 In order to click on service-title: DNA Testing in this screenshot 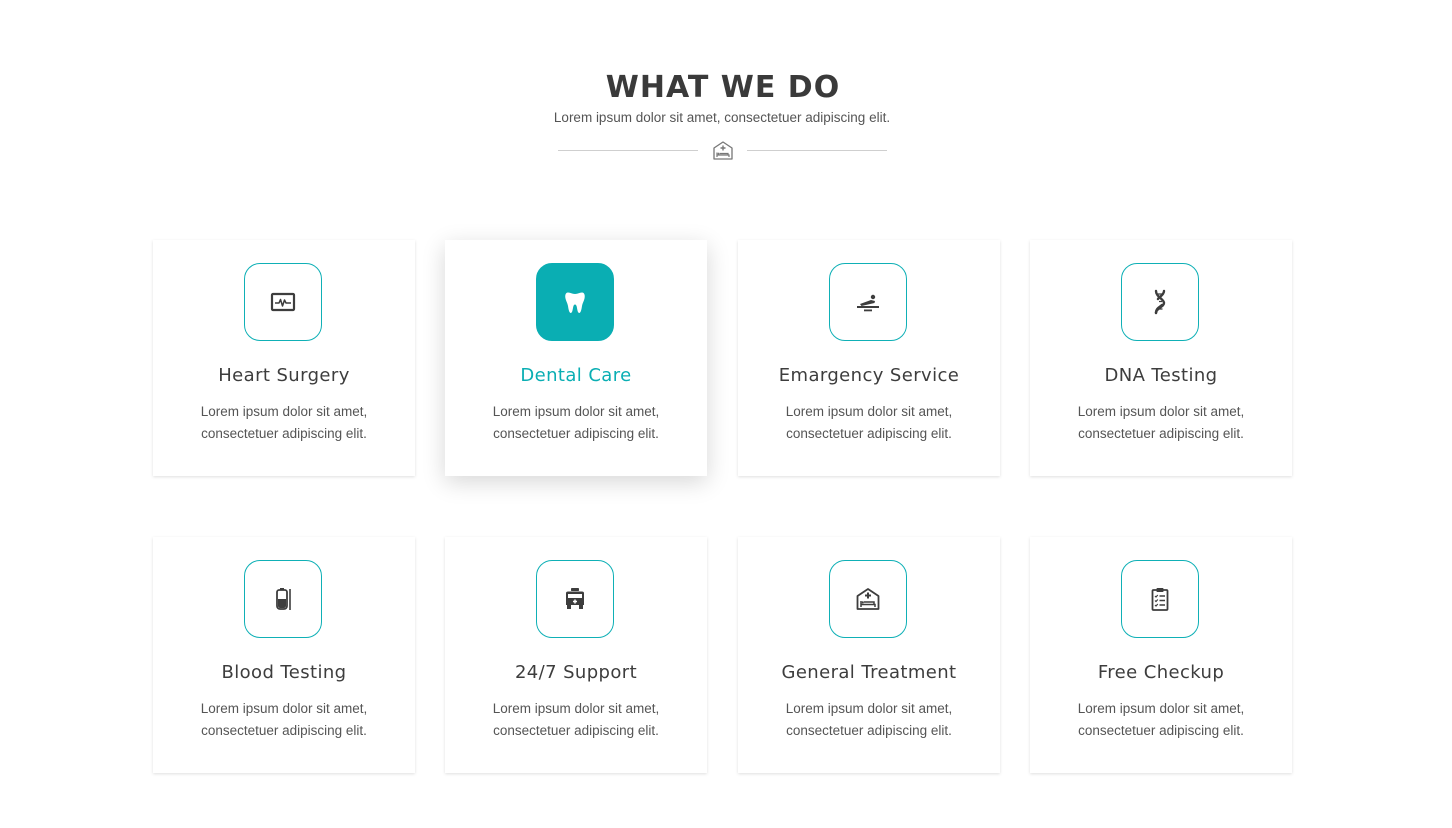, I will do `click(1161, 375)`.